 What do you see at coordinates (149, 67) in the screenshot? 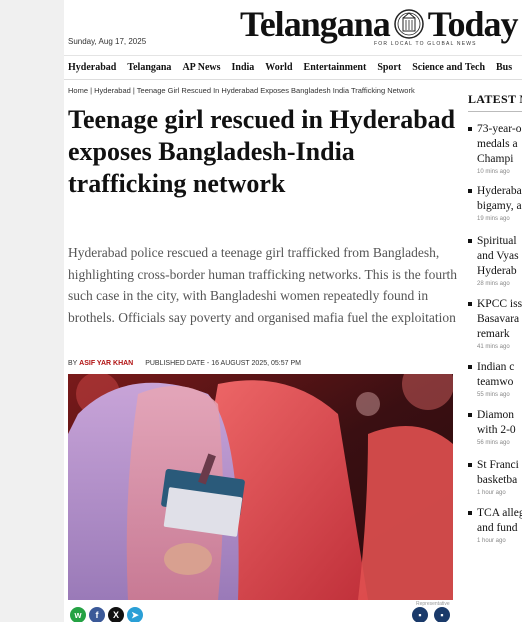
I see `nav-item: Telangana` at bounding box center [149, 67].